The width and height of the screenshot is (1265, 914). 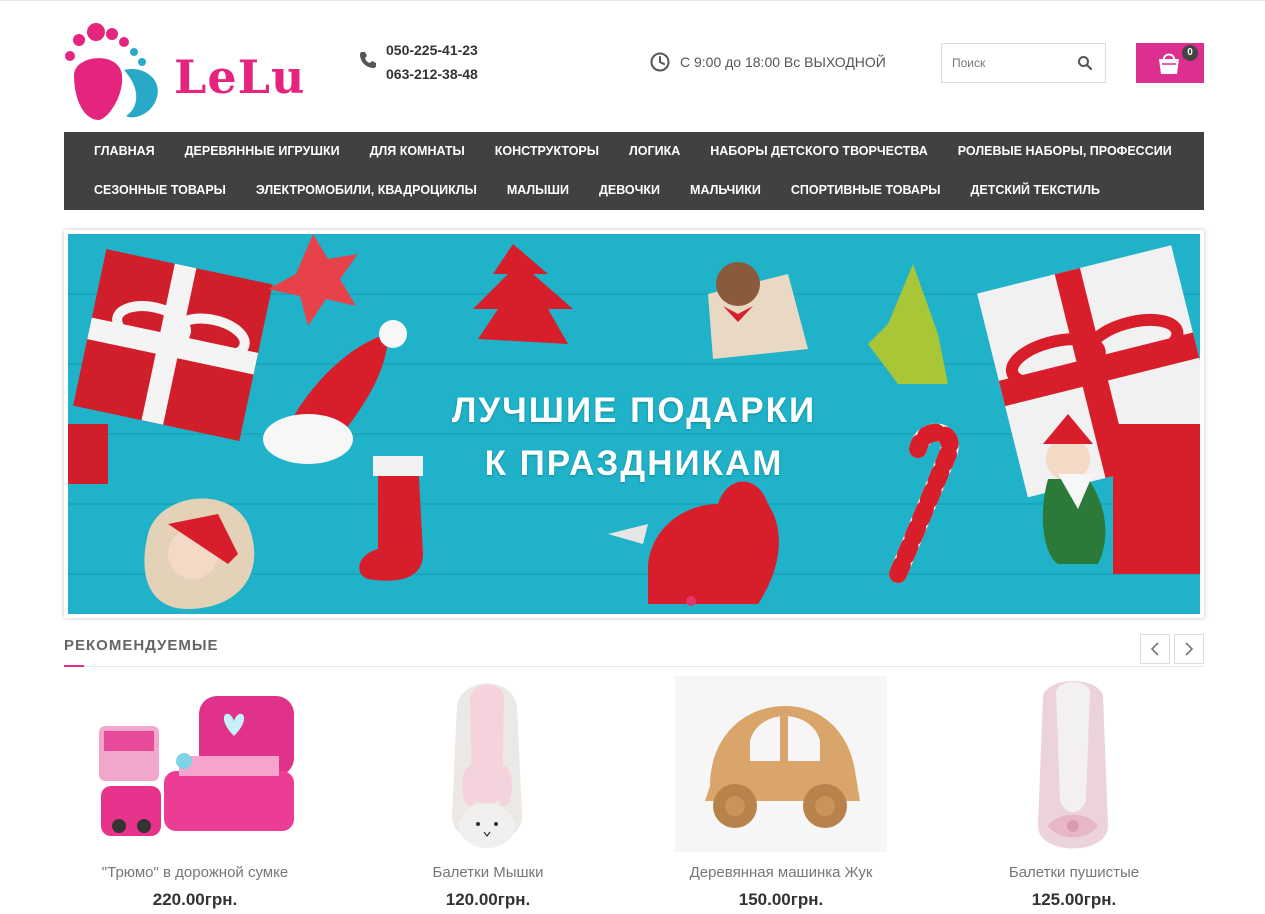 I want to click on cart-count-badge: 0, so click(x=1190, y=53).